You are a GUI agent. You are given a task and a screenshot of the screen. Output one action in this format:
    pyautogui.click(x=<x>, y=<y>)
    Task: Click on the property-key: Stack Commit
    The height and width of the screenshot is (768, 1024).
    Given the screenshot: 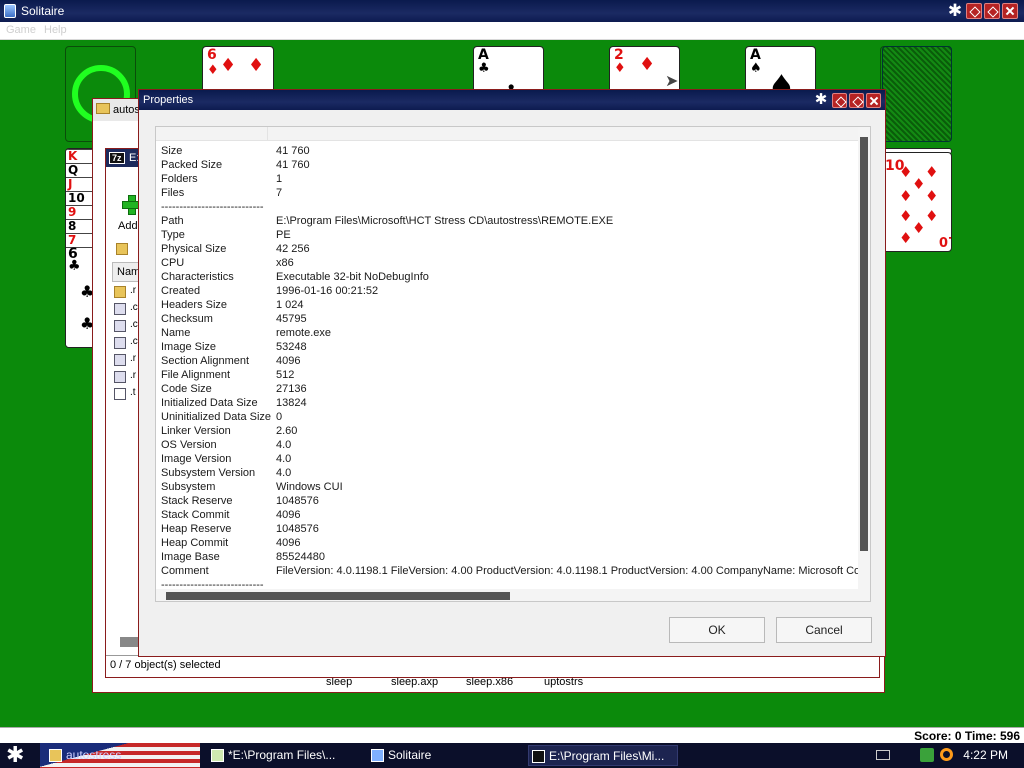 What is the action you would take?
    pyautogui.click(x=195, y=515)
    